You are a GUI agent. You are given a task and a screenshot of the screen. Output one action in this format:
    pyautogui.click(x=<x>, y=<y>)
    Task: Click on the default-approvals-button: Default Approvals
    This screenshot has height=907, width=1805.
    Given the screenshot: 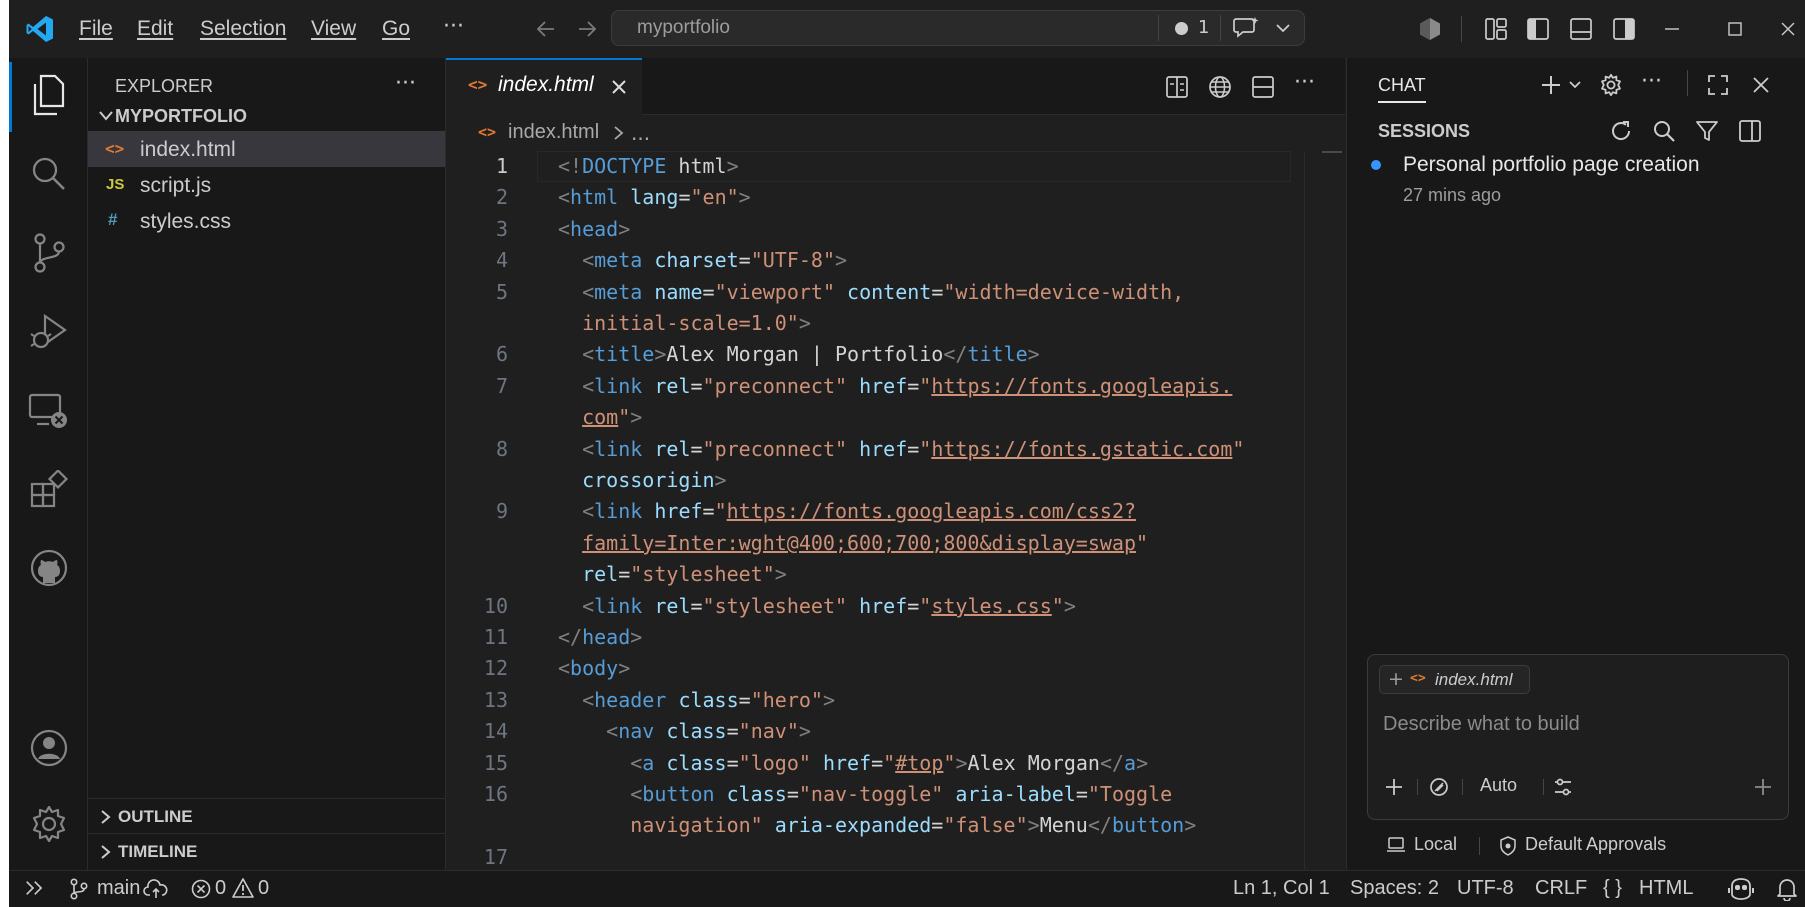 What is the action you would take?
    pyautogui.click(x=1599, y=846)
    